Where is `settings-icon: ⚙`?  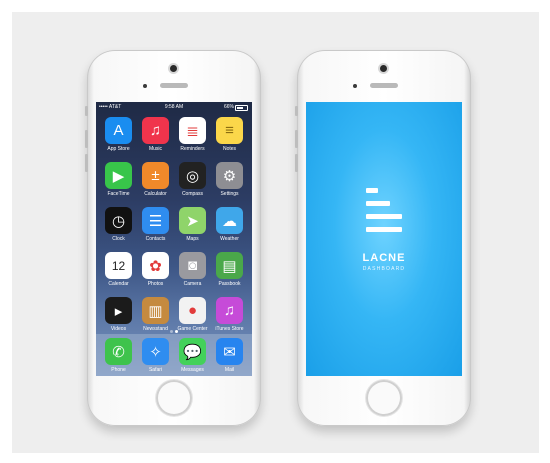 settings-icon: ⚙ is located at coordinates (229, 175).